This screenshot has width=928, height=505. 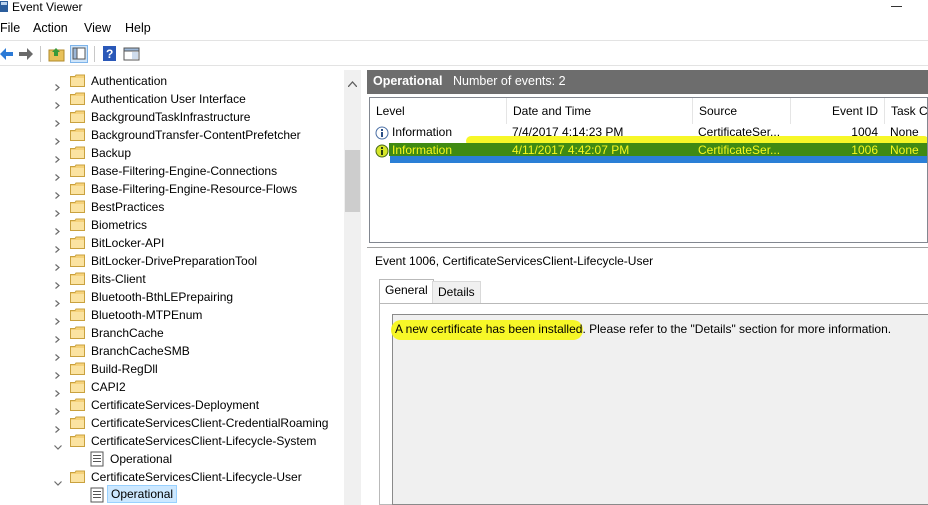 What do you see at coordinates (10, 28) in the screenshot?
I see `menu-file: File` at bounding box center [10, 28].